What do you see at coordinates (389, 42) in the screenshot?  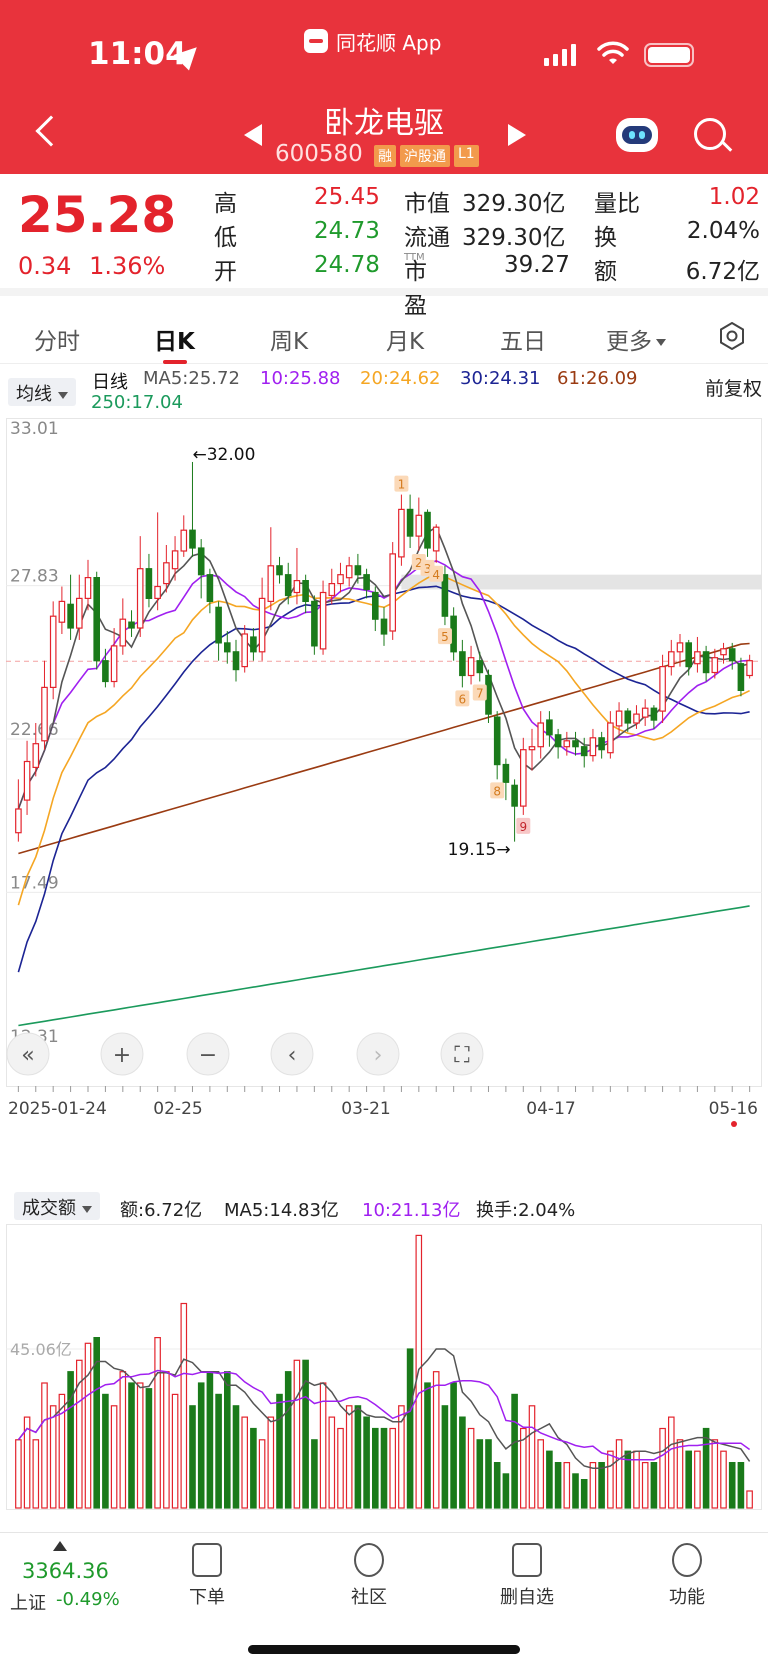 I see `app-name: 同花顺 App` at bounding box center [389, 42].